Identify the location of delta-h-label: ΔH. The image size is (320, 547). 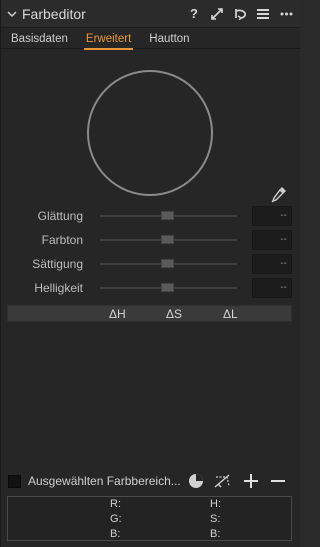
(117, 314).